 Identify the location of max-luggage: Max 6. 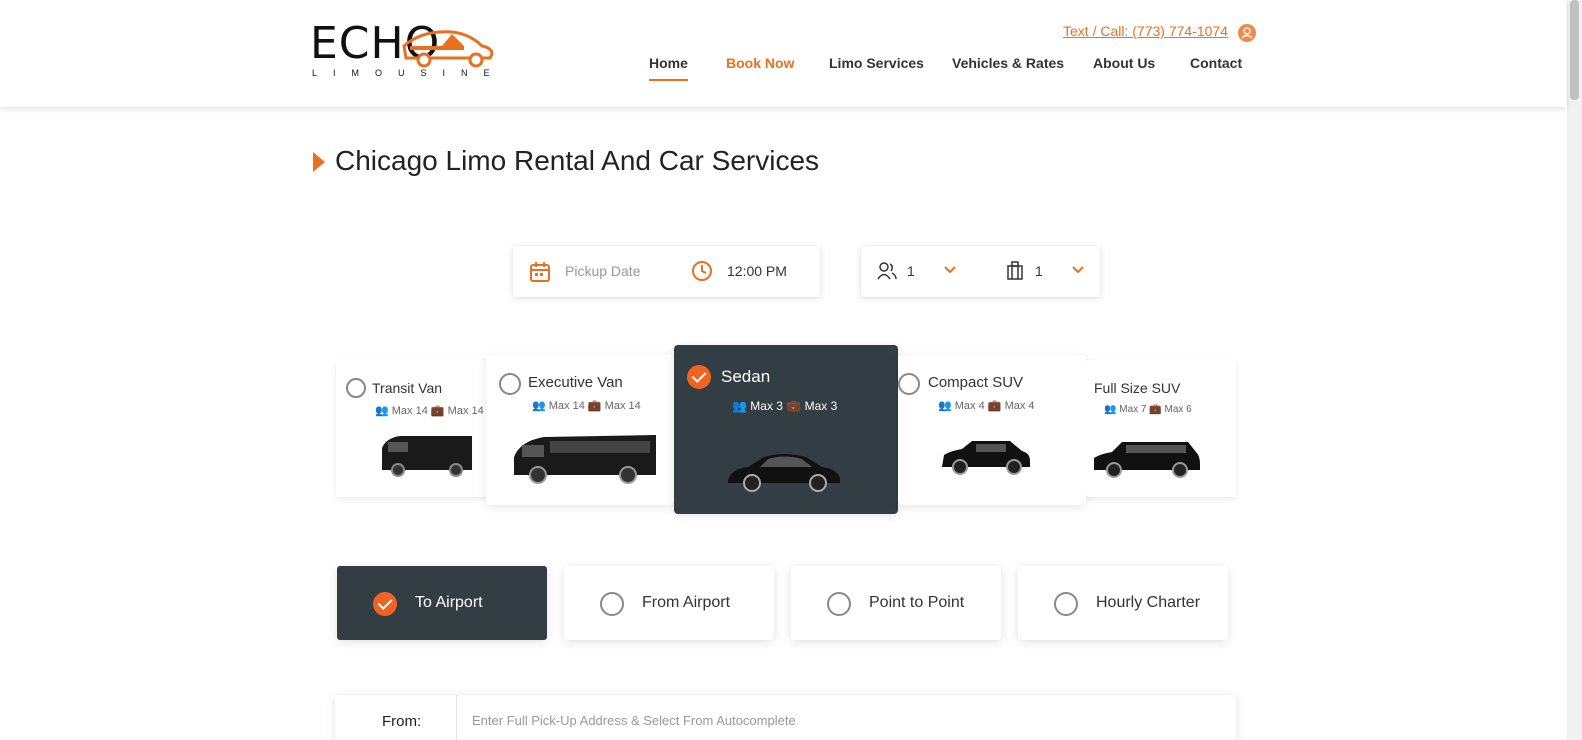
(1178, 409).